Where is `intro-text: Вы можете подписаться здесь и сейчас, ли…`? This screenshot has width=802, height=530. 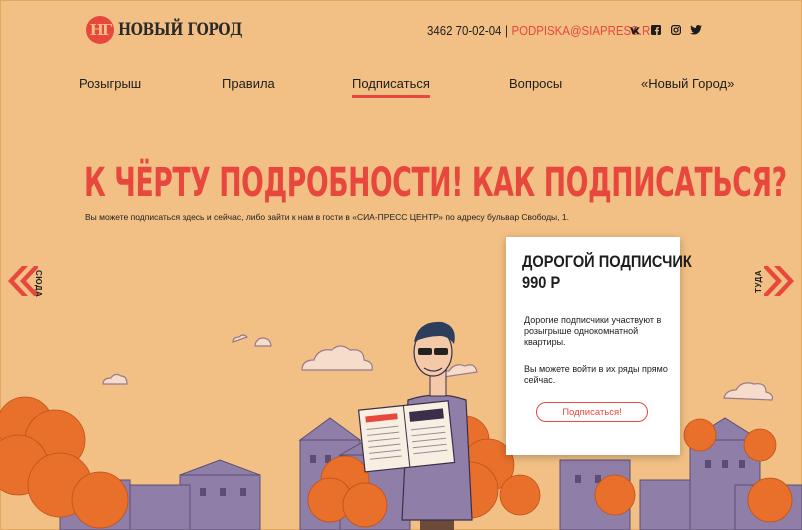 intro-text: Вы можете подписаться здесь и сейчас, ли… is located at coordinates (327, 217).